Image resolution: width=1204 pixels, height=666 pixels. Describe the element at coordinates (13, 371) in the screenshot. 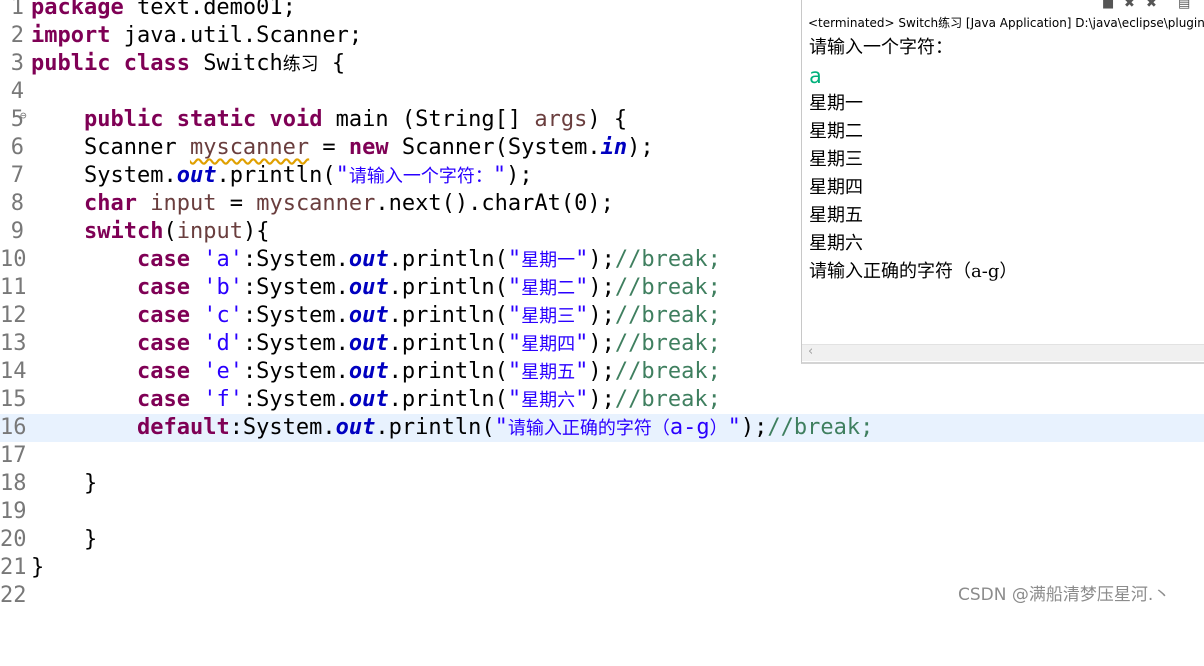

I see `line-number: 14` at that location.